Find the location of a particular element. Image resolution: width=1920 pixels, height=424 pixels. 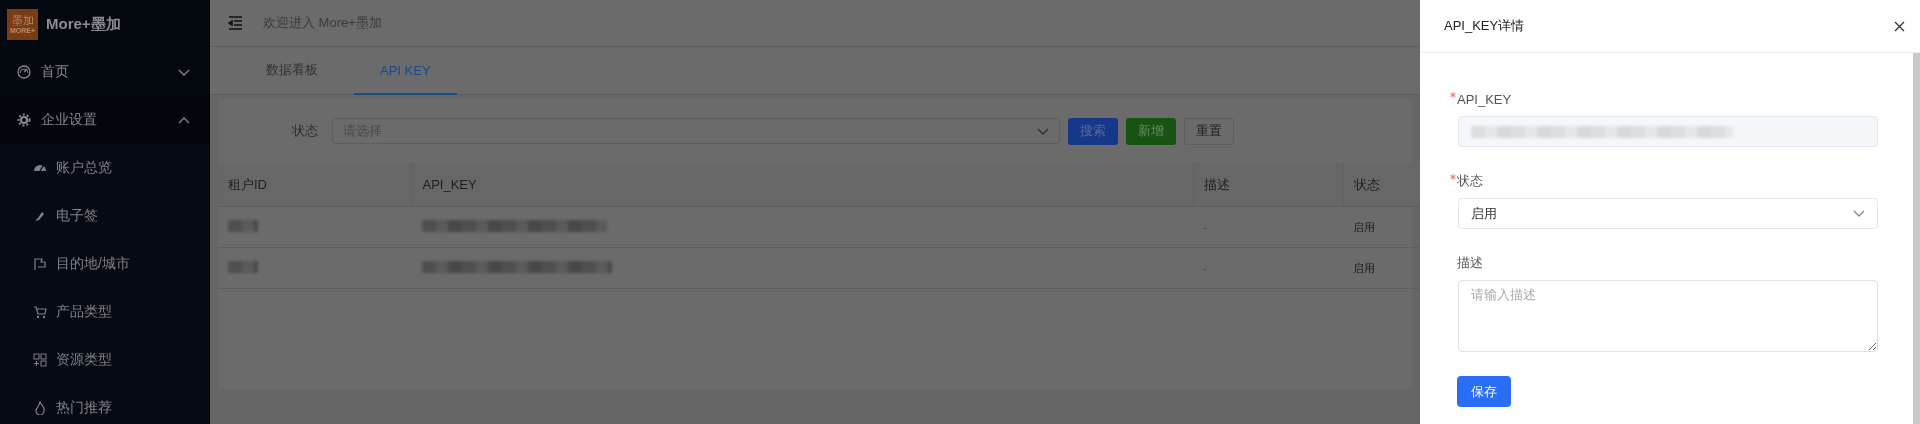

column-header: API_KEY is located at coordinates (802, 185).